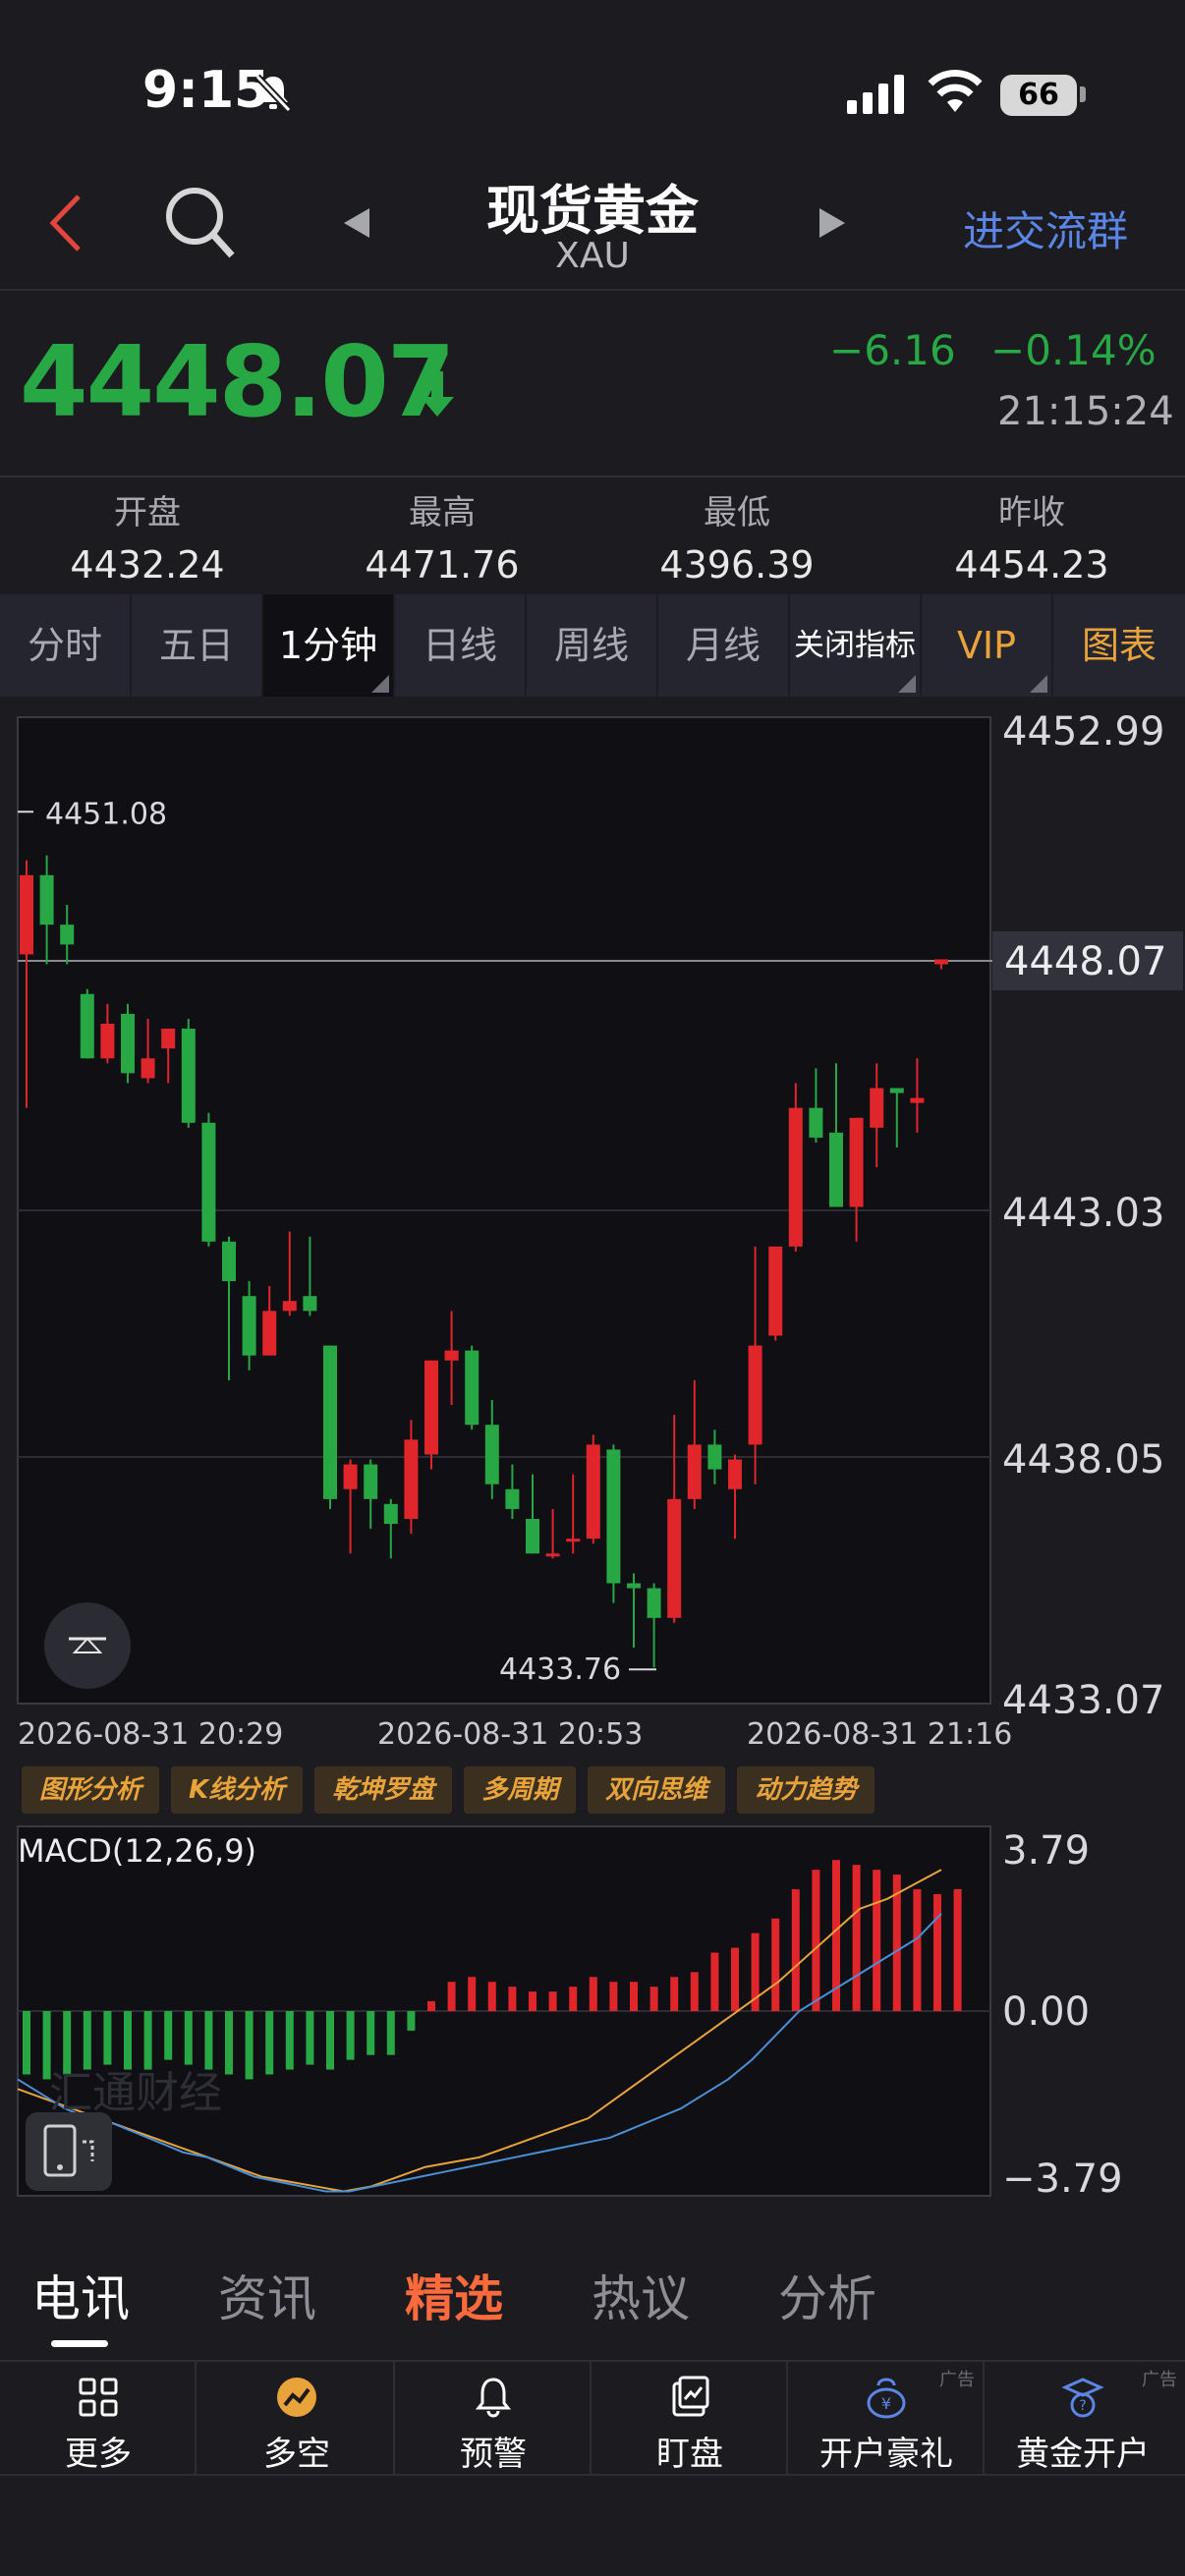  Describe the element at coordinates (81, 2295) in the screenshot. I see `tab-telegraph: 电讯` at that location.